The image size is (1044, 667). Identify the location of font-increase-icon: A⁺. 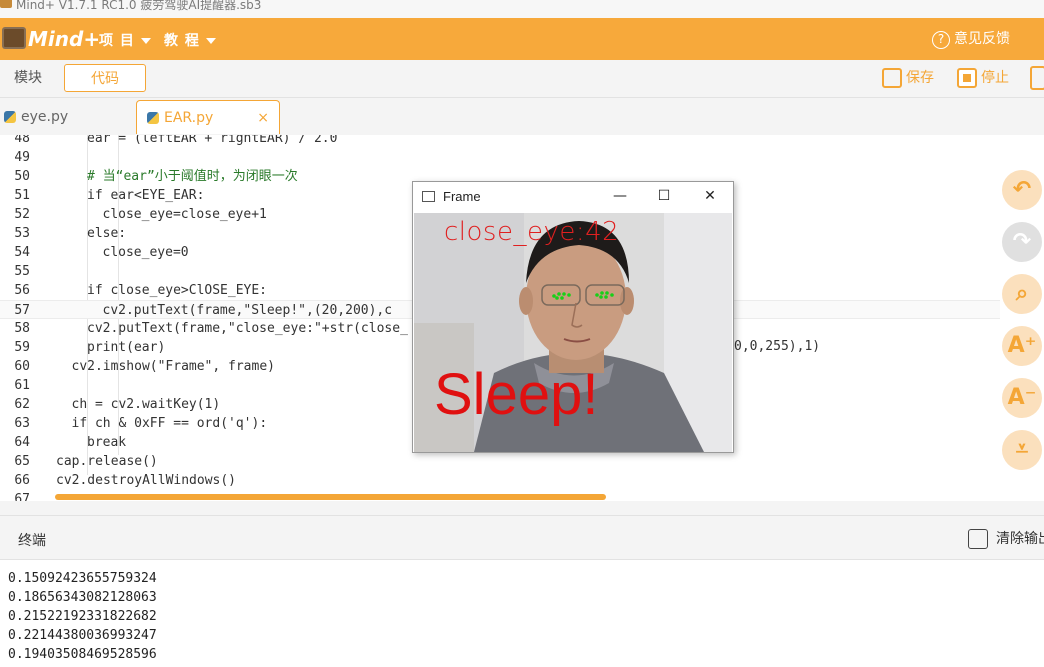
(1022, 346).